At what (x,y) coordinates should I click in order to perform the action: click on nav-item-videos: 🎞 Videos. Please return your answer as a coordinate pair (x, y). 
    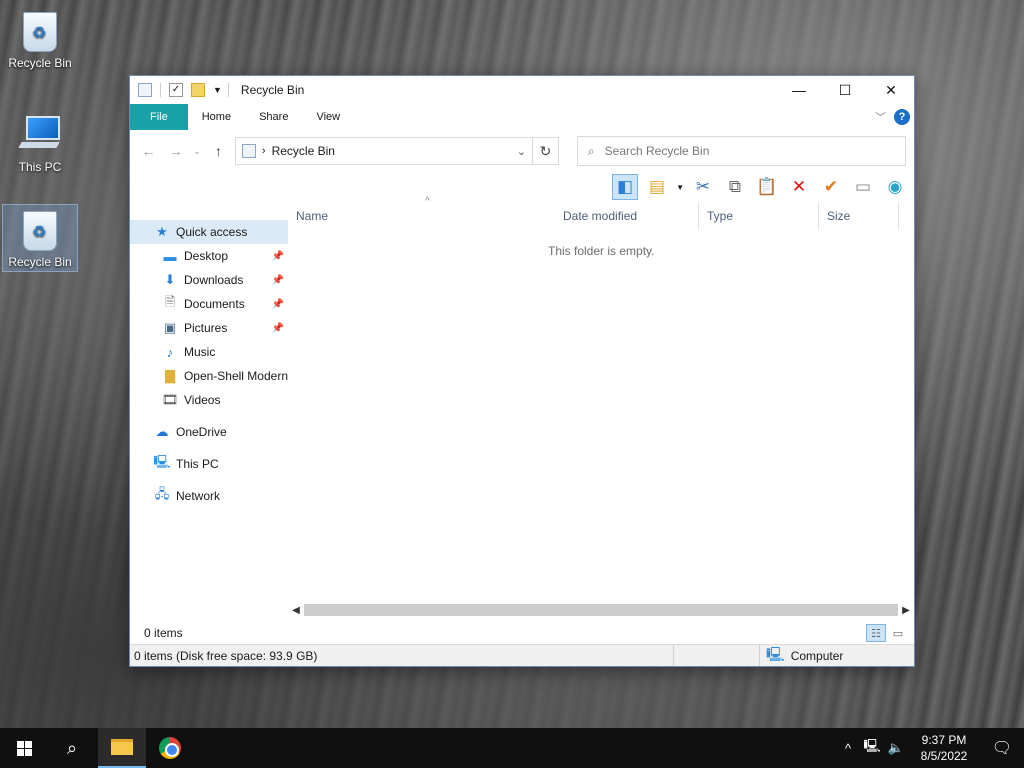
    Looking at the image, I should click on (209, 400).